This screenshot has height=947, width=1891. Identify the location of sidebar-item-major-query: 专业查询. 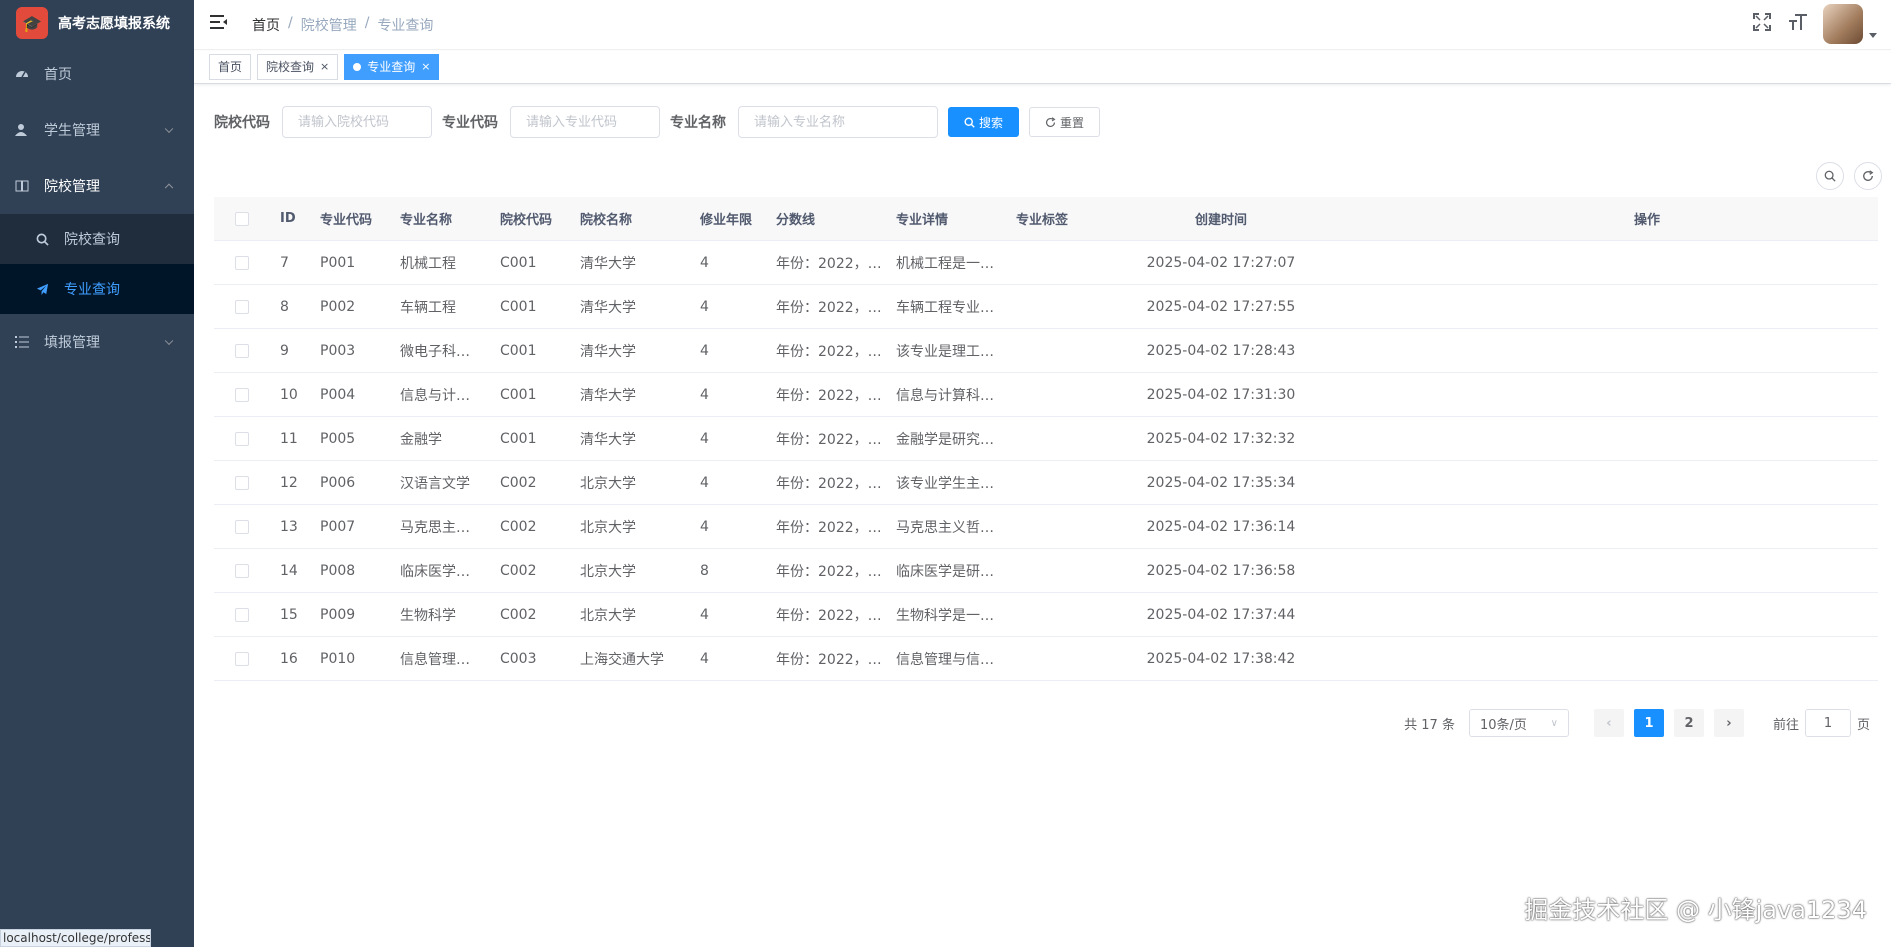
(97, 289).